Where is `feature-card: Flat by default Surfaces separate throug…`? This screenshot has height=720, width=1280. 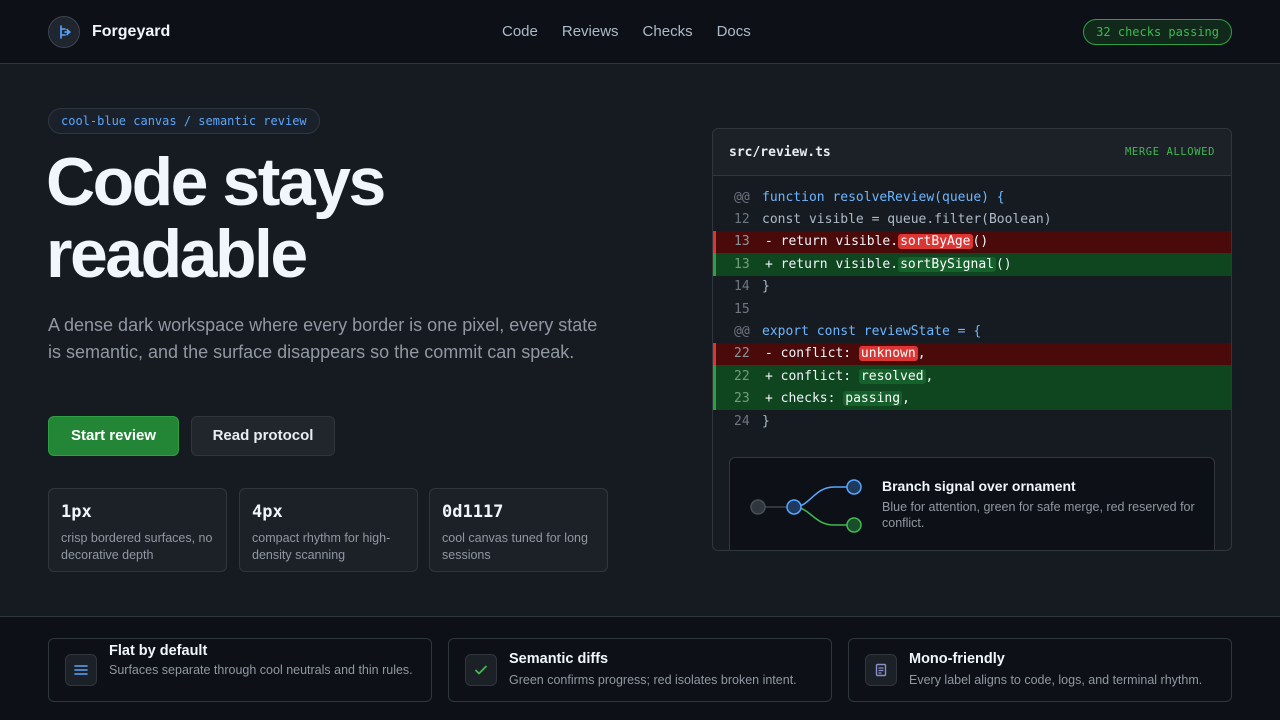
feature-card: Flat by default Surfaces separate throug… is located at coordinates (240, 670).